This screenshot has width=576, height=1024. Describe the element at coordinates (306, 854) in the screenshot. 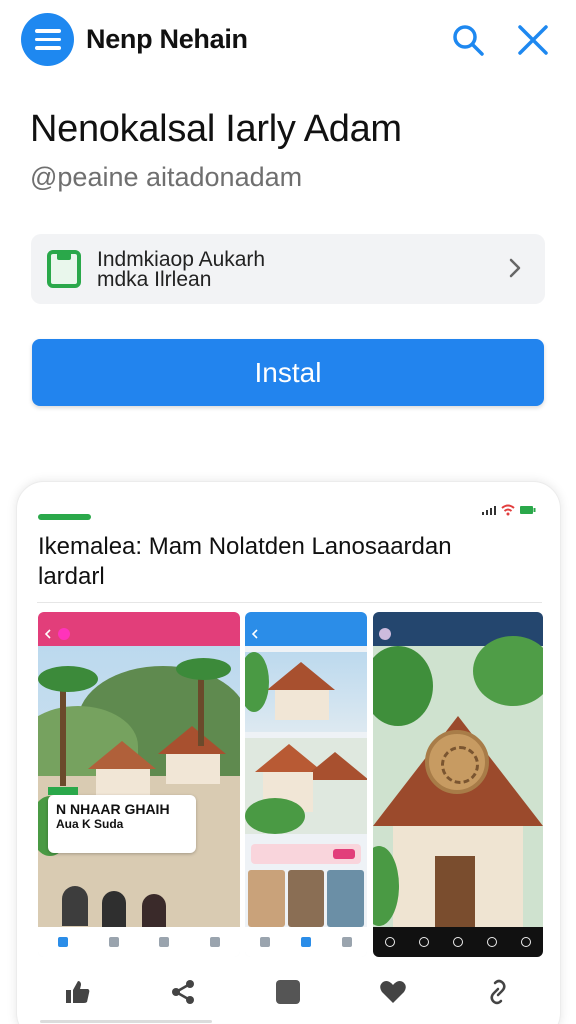

I see `action-pill` at that location.